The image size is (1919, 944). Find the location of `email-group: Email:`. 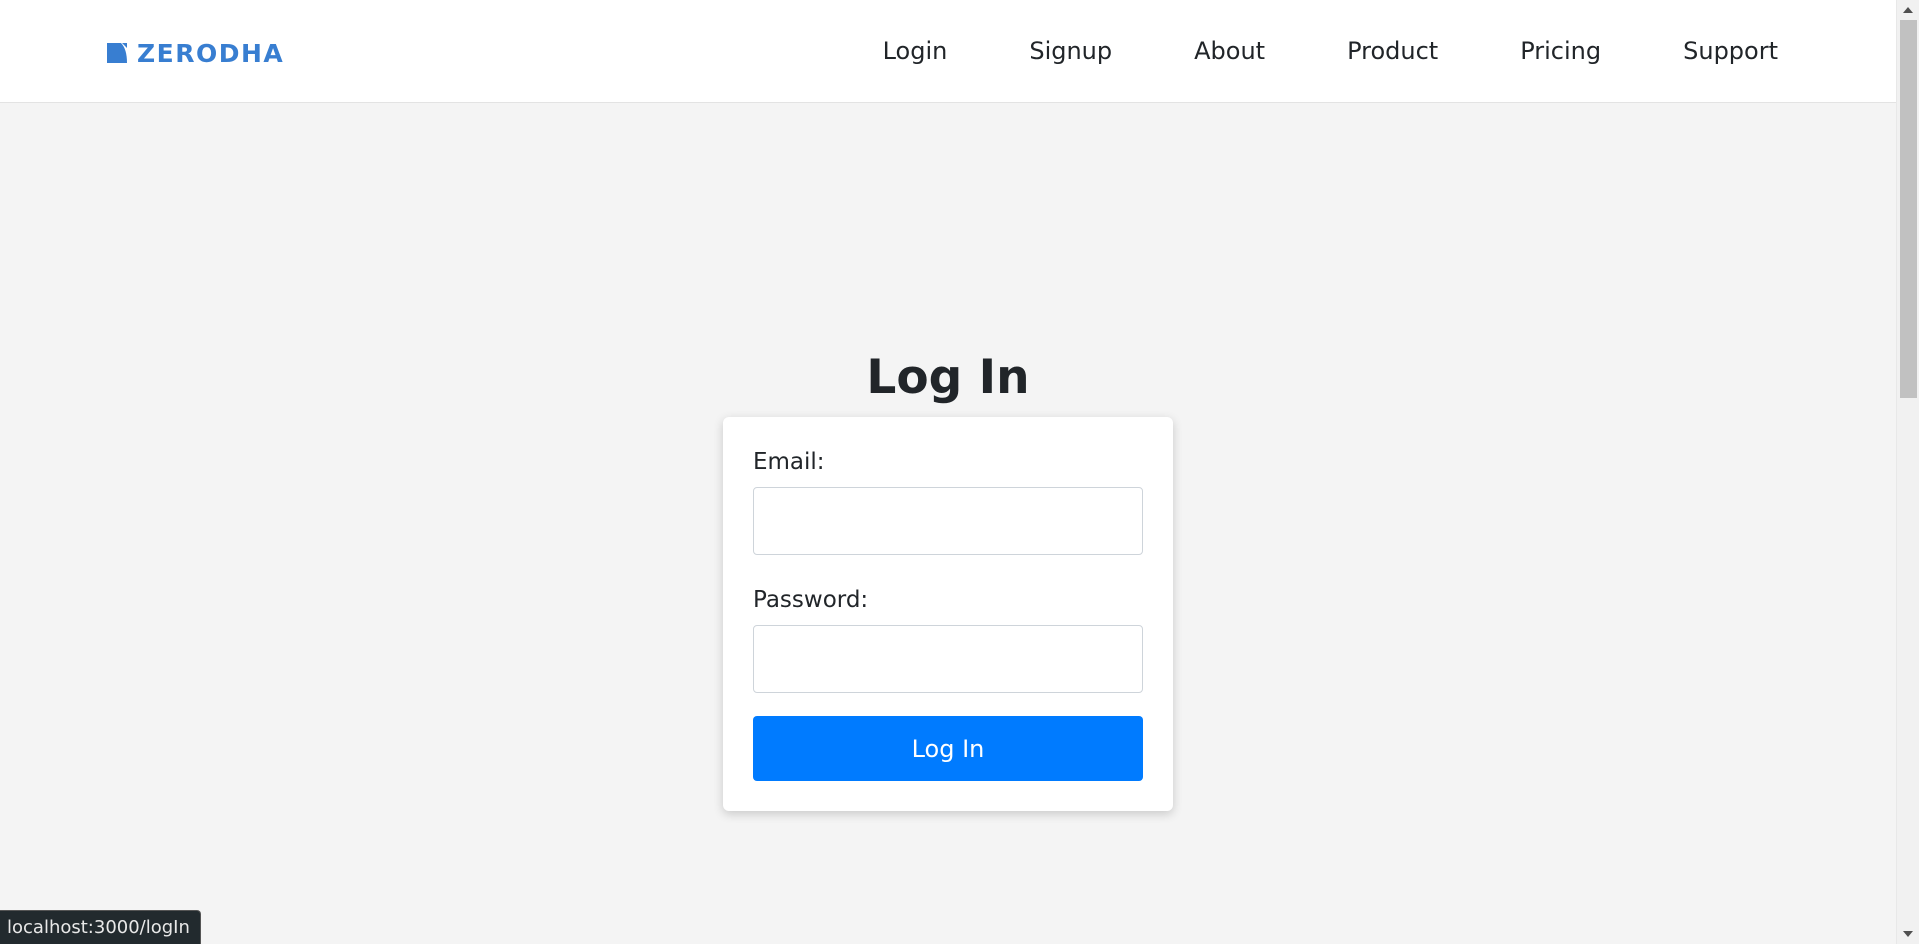

email-group: Email: is located at coordinates (948, 501).